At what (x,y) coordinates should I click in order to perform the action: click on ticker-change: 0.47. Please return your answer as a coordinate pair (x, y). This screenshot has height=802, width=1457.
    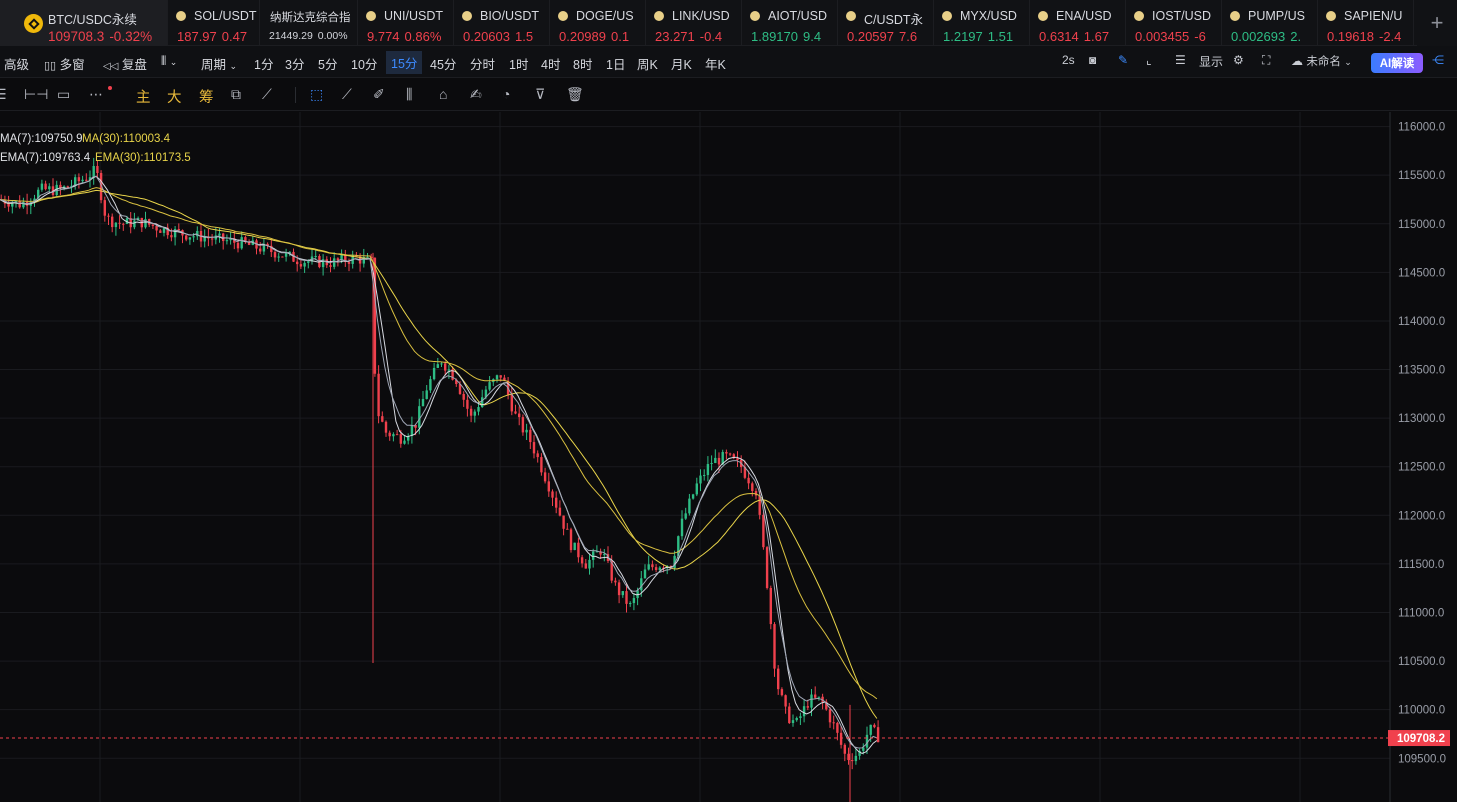
    Looking at the image, I should click on (234, 36).